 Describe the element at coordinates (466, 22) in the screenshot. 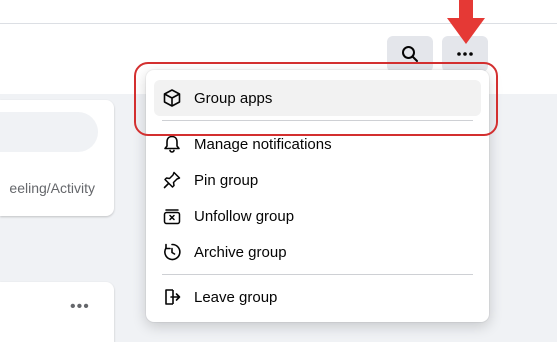

I see `annotation-arrow-icon` at that location.